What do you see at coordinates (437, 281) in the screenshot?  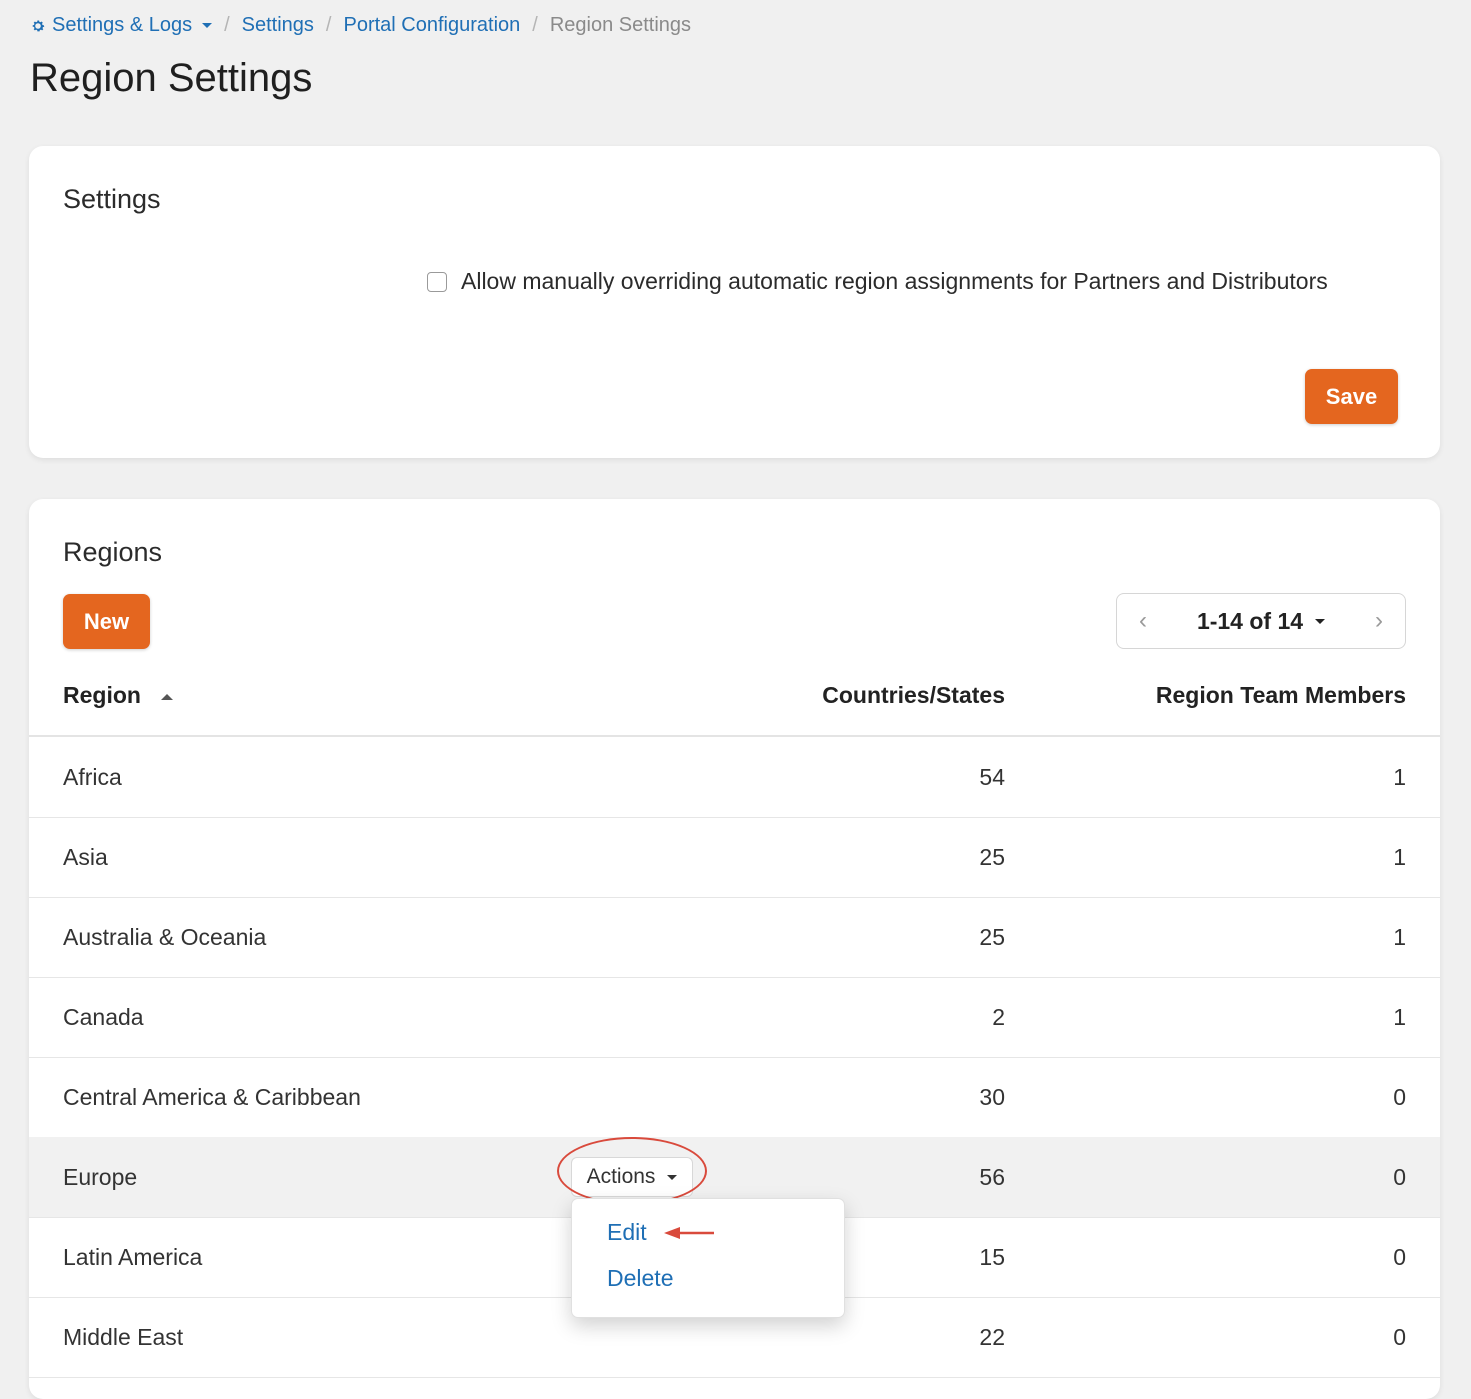 I see `override-region-checkbox` at bounding box center [437, 281].